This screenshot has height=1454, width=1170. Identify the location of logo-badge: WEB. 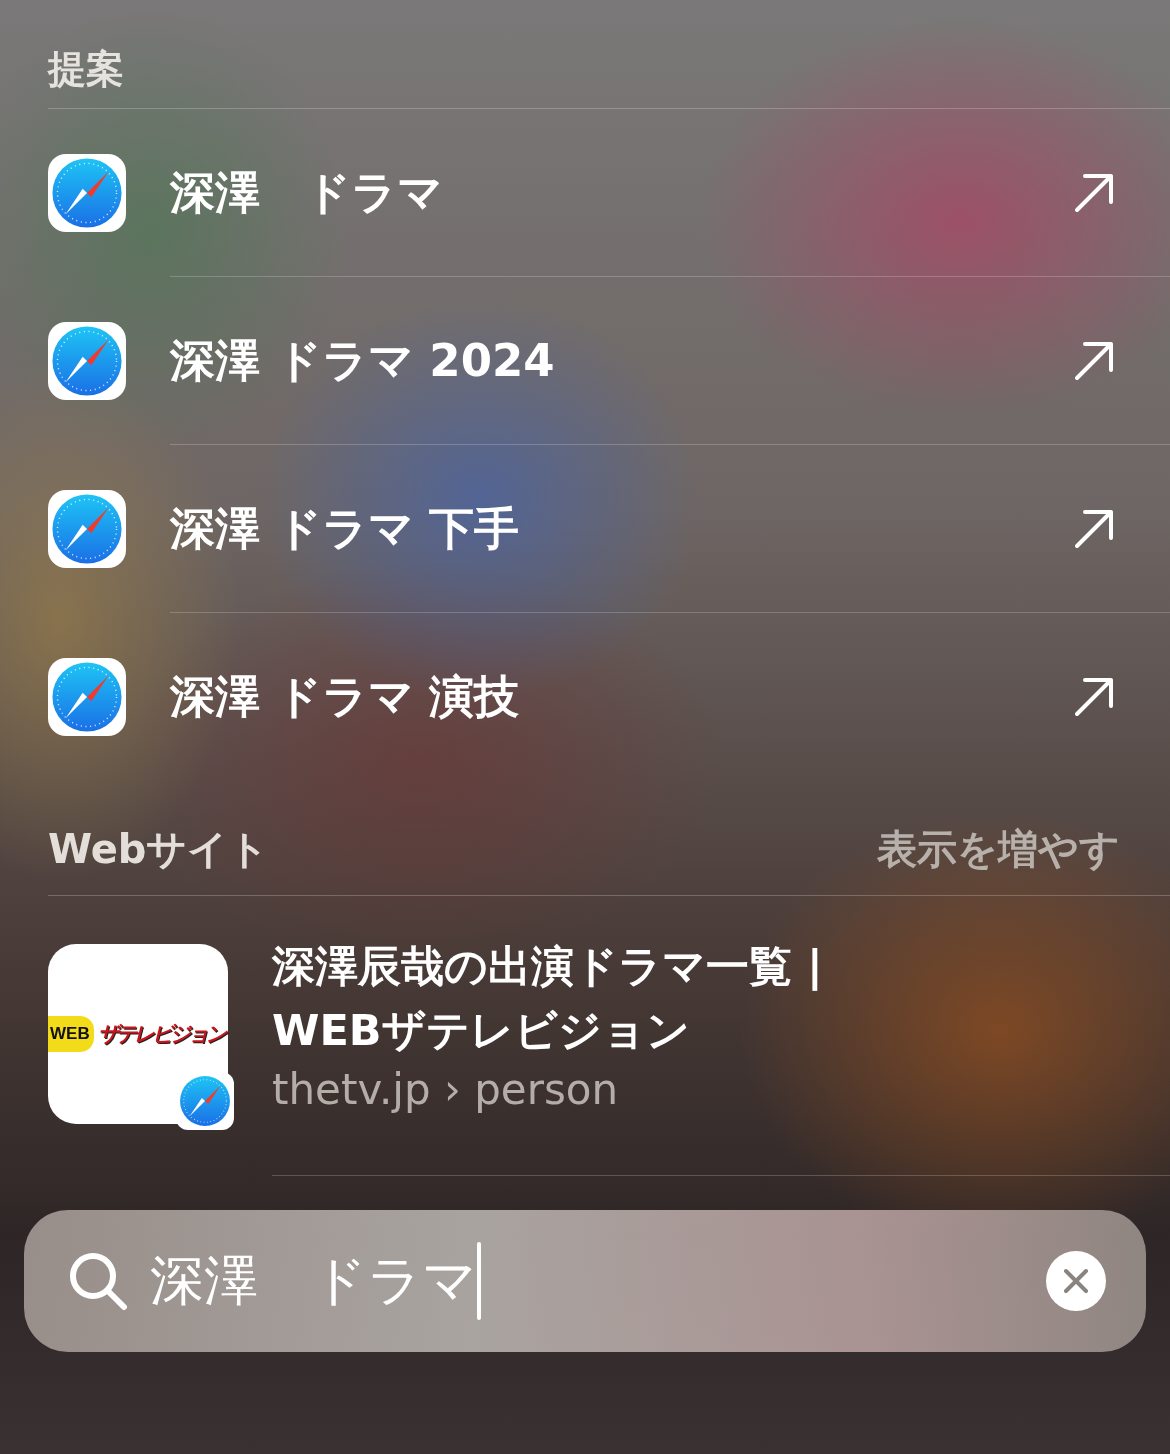
(71, 1034).